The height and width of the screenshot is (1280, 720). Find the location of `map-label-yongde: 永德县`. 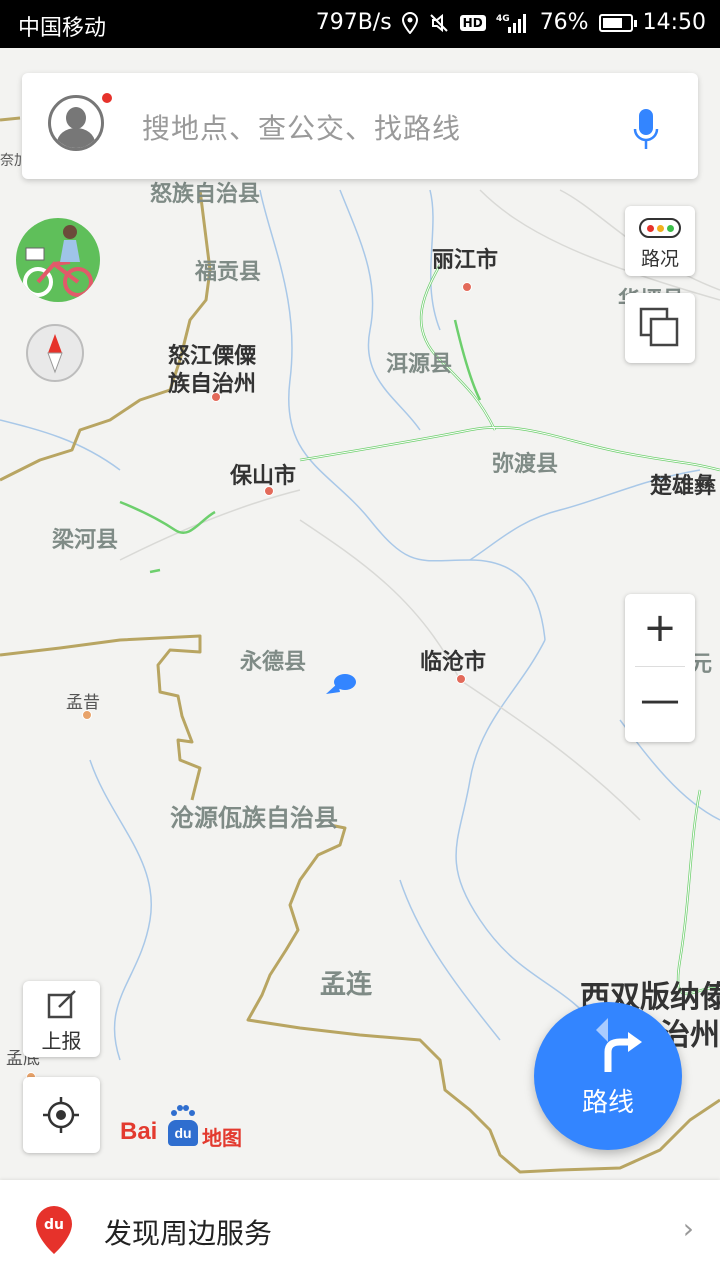

map-label-yongde: 永德县 is located at coordinates (273, 662).